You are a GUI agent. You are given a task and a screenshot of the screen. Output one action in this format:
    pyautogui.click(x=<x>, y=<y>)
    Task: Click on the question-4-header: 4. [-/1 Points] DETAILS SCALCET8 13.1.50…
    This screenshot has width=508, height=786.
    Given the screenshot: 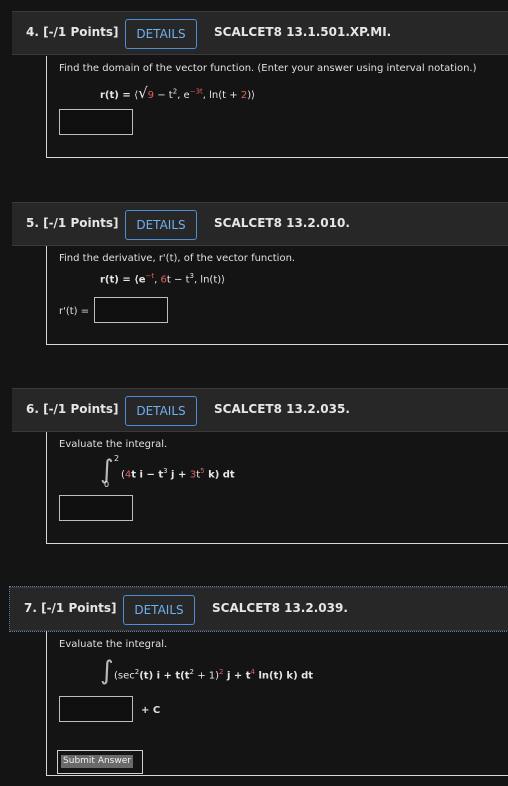 What is the action you would take?
    pyautogui.click(x=260, y=33)
    